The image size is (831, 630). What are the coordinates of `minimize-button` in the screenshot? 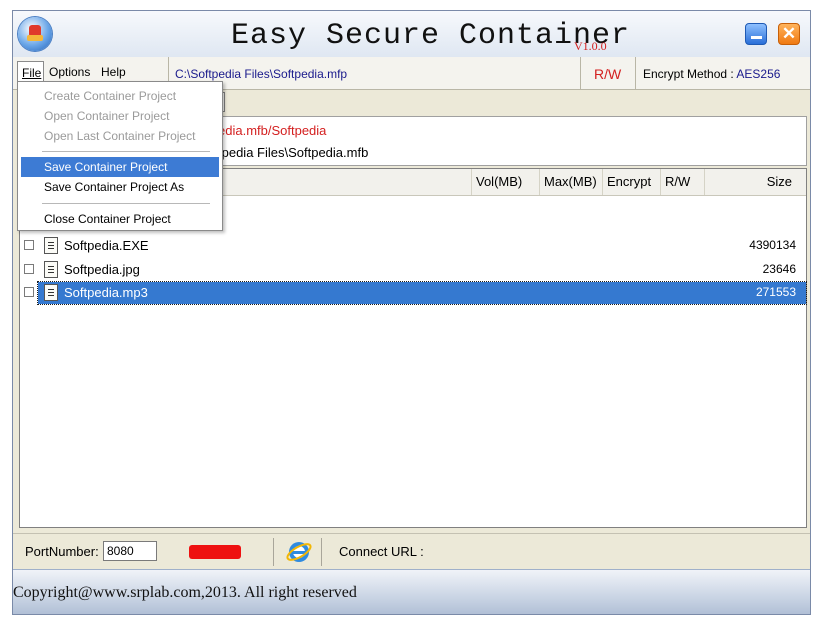 It's located at (756, 34).